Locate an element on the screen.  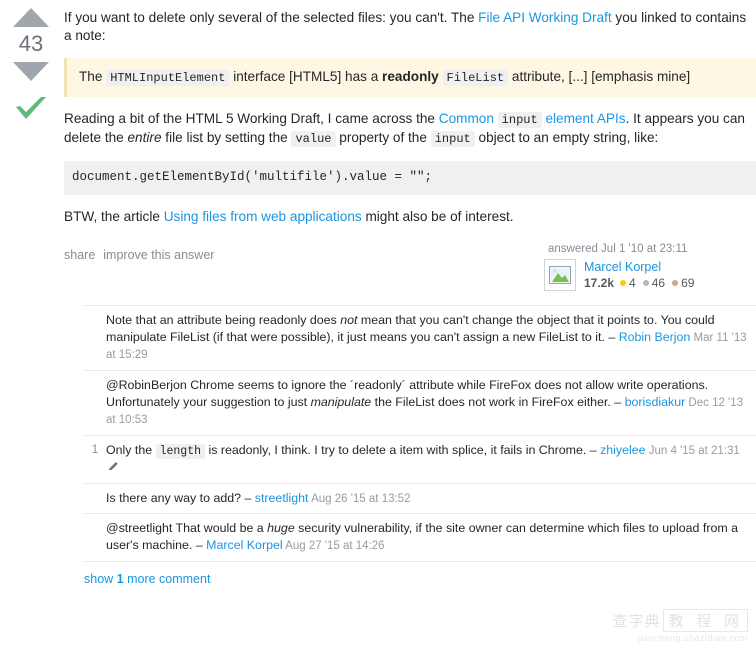
comment-user-link: streetlight is located at coordinates (282, 498).